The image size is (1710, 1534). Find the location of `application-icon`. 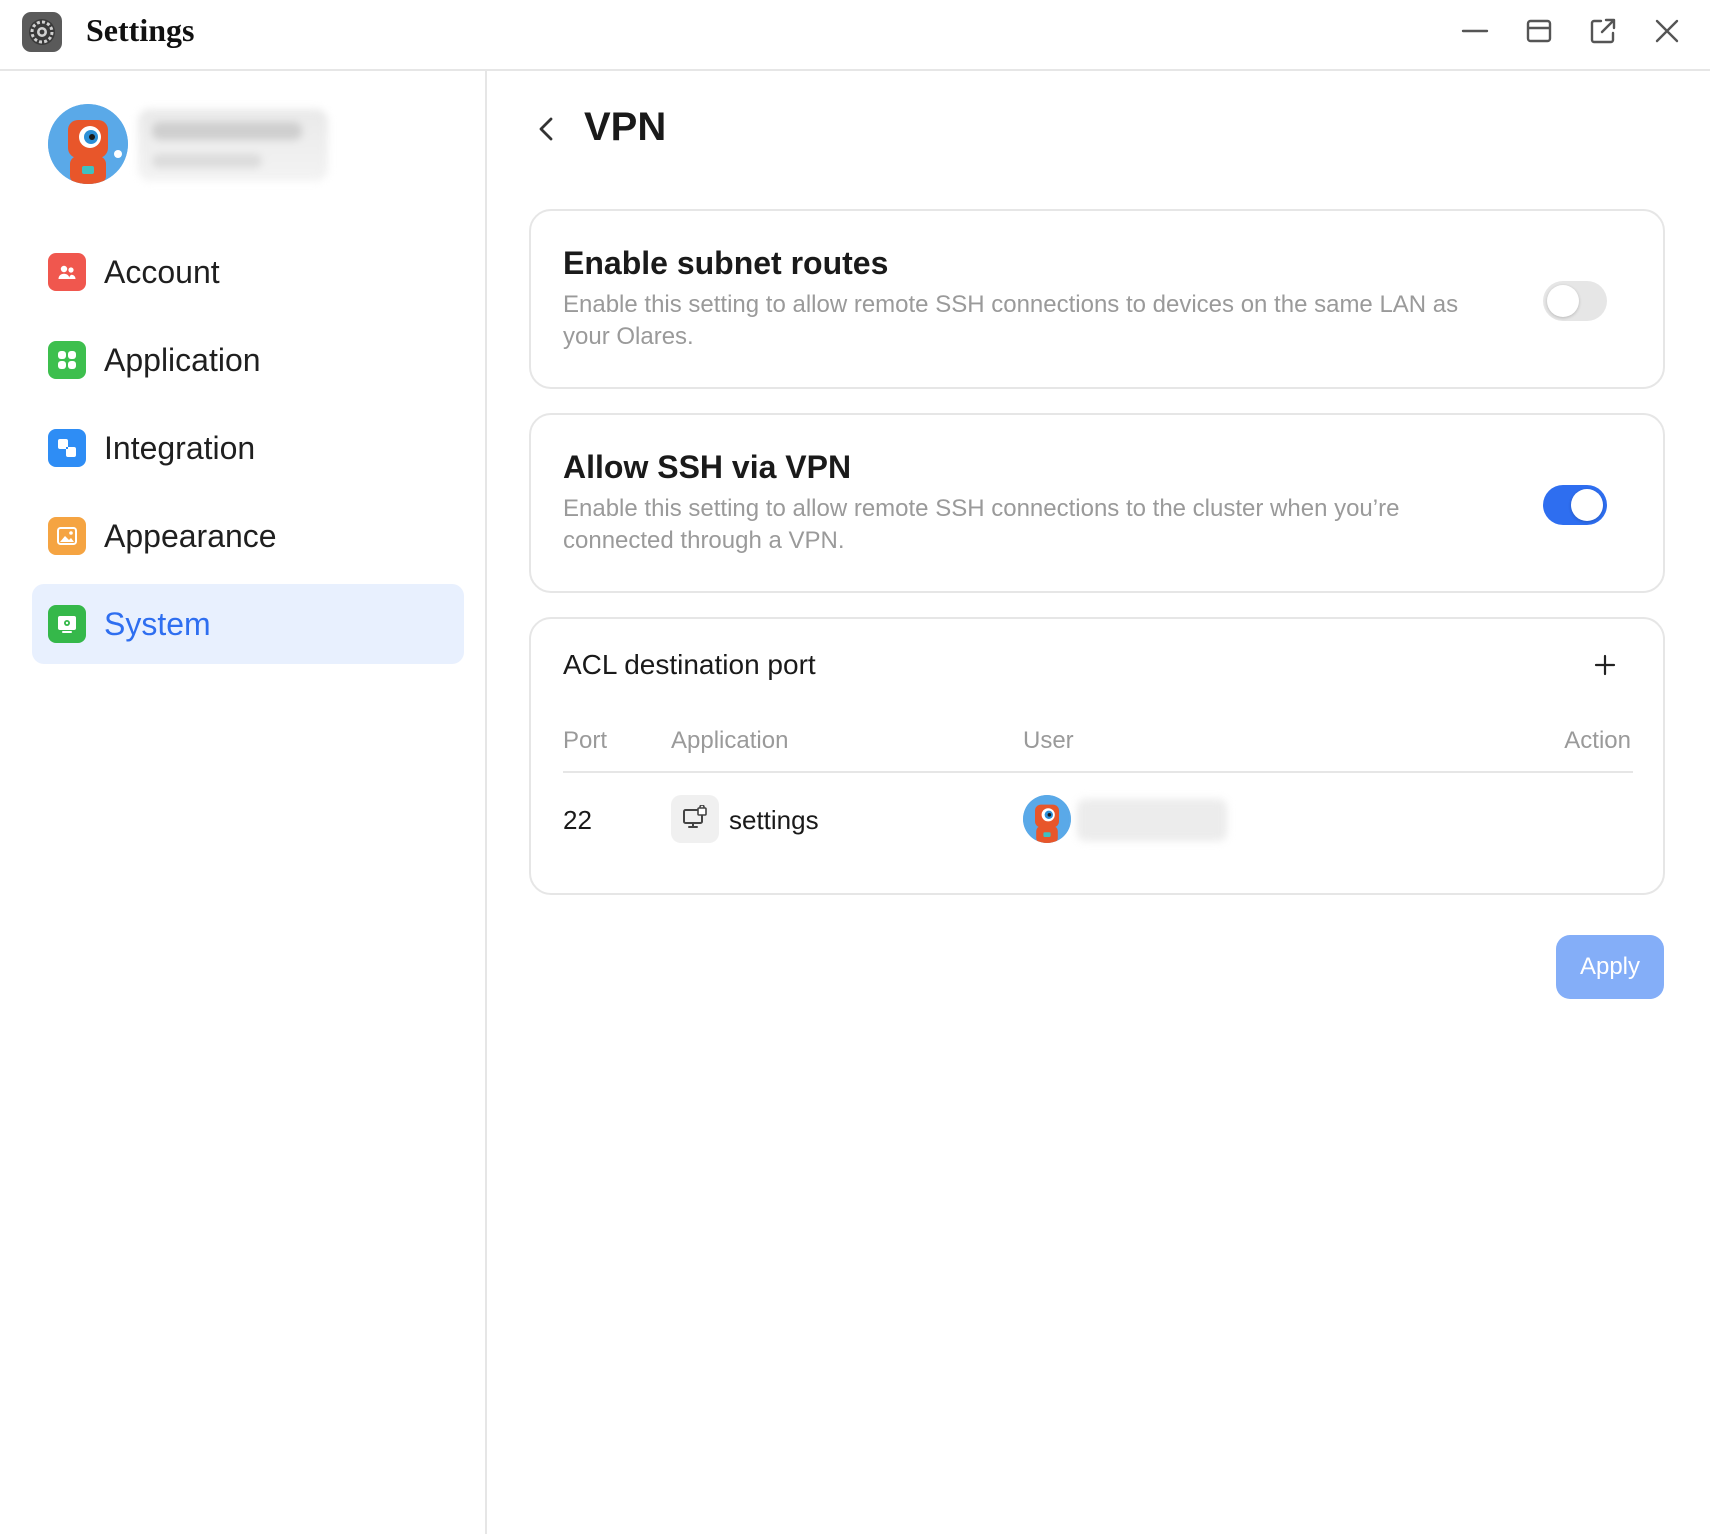

application-icon is located at coordinates (67, 360).